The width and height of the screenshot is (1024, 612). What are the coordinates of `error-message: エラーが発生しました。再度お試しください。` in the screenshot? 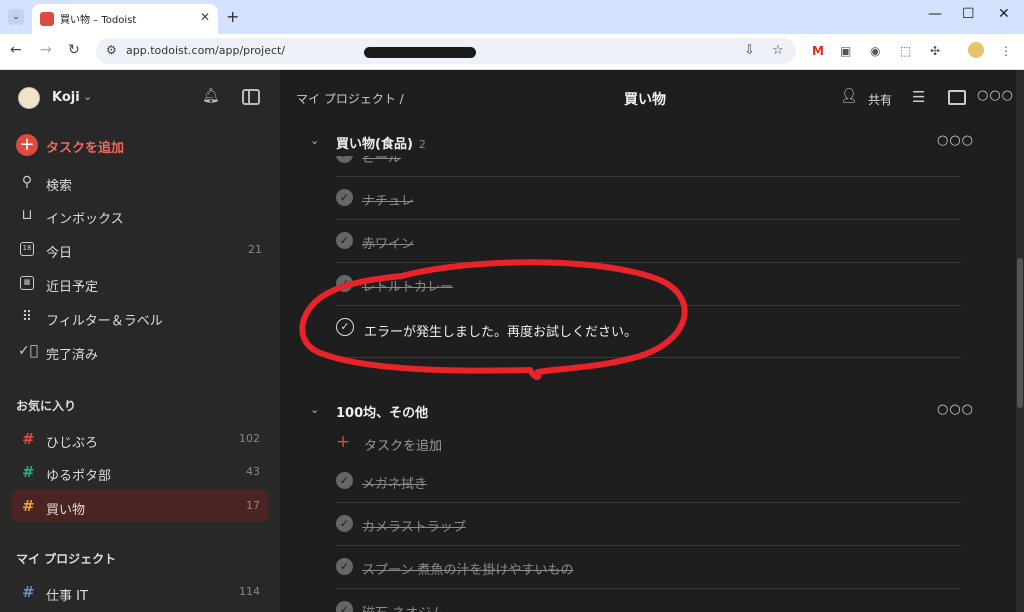 It's located at (501, 332).